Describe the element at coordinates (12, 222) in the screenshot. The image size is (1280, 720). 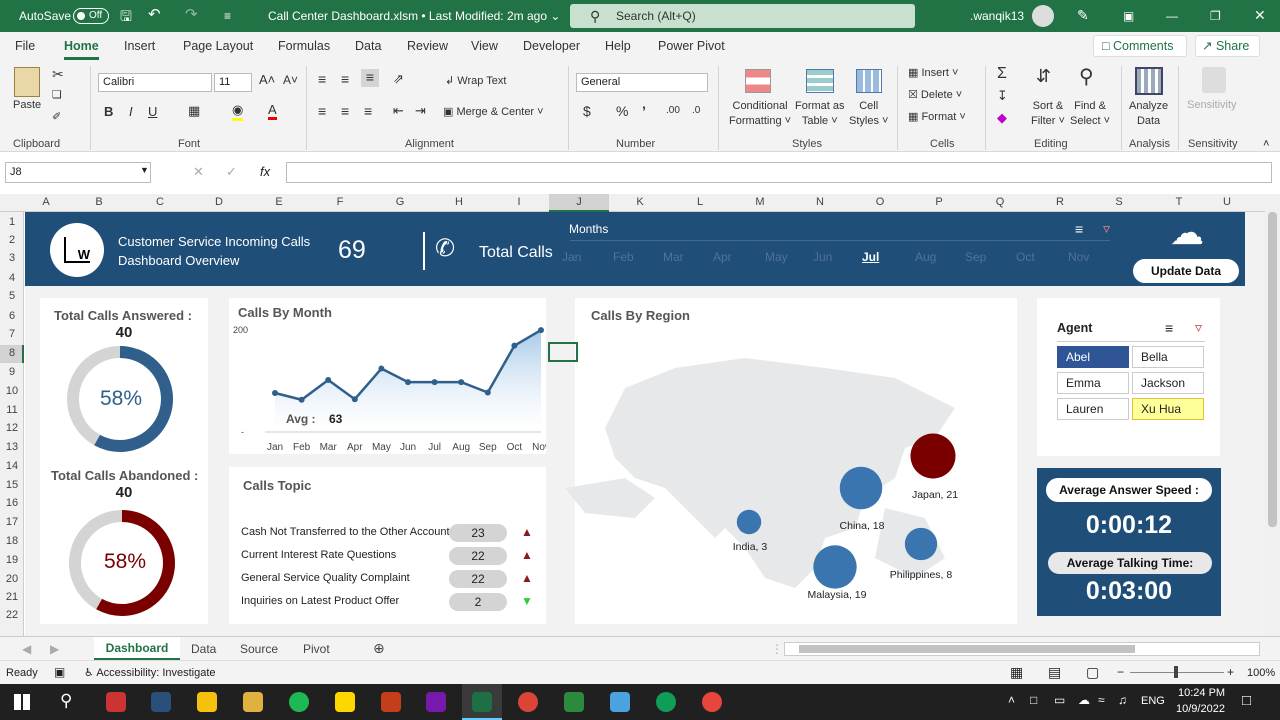
I see `row-header: 1` at that location.